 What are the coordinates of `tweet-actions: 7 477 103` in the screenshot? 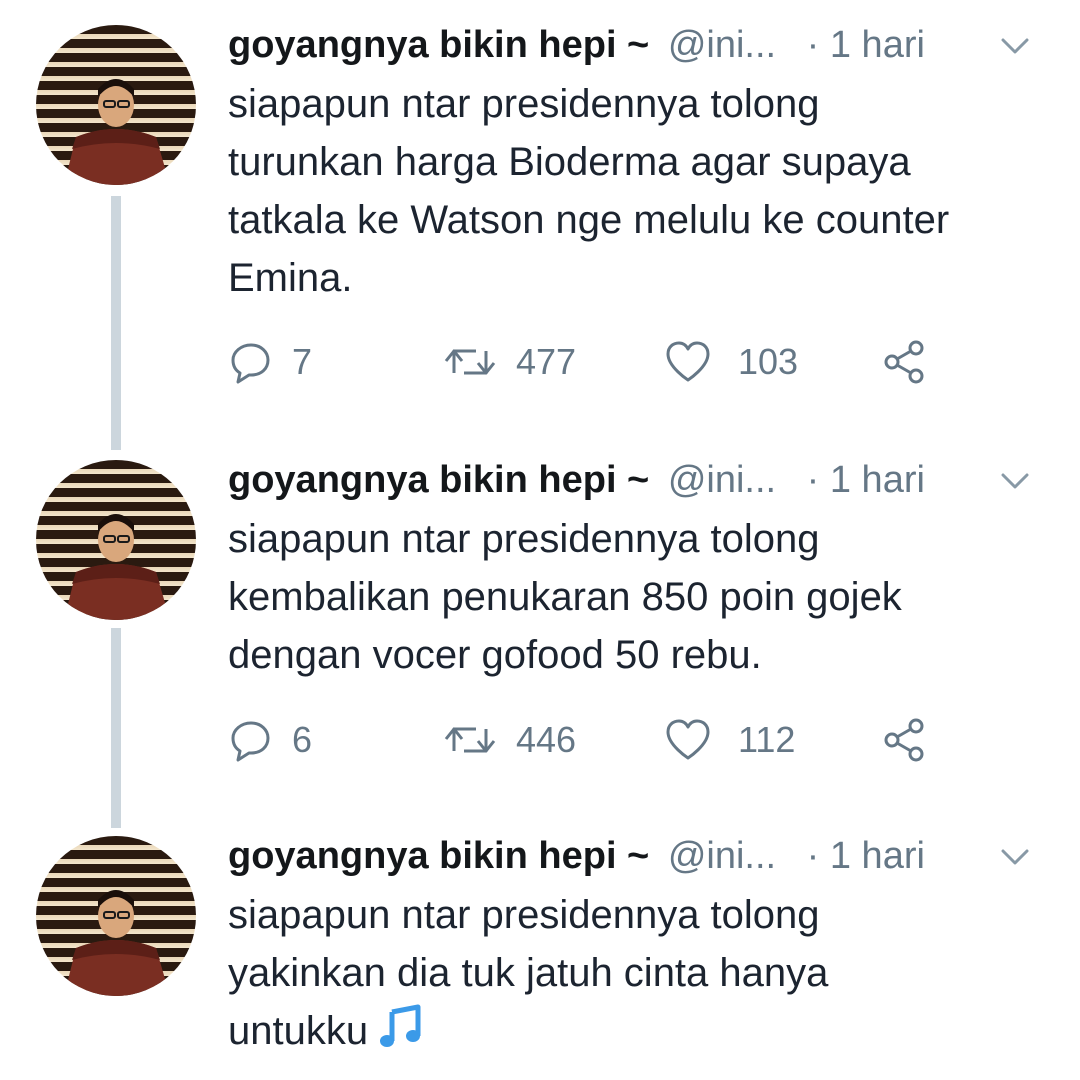 It's located at (598, 362).